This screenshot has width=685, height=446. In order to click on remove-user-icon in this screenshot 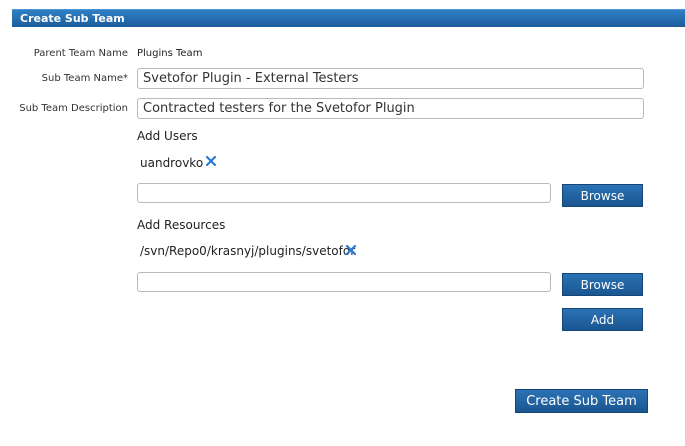, I will do `click(211, 161)`.